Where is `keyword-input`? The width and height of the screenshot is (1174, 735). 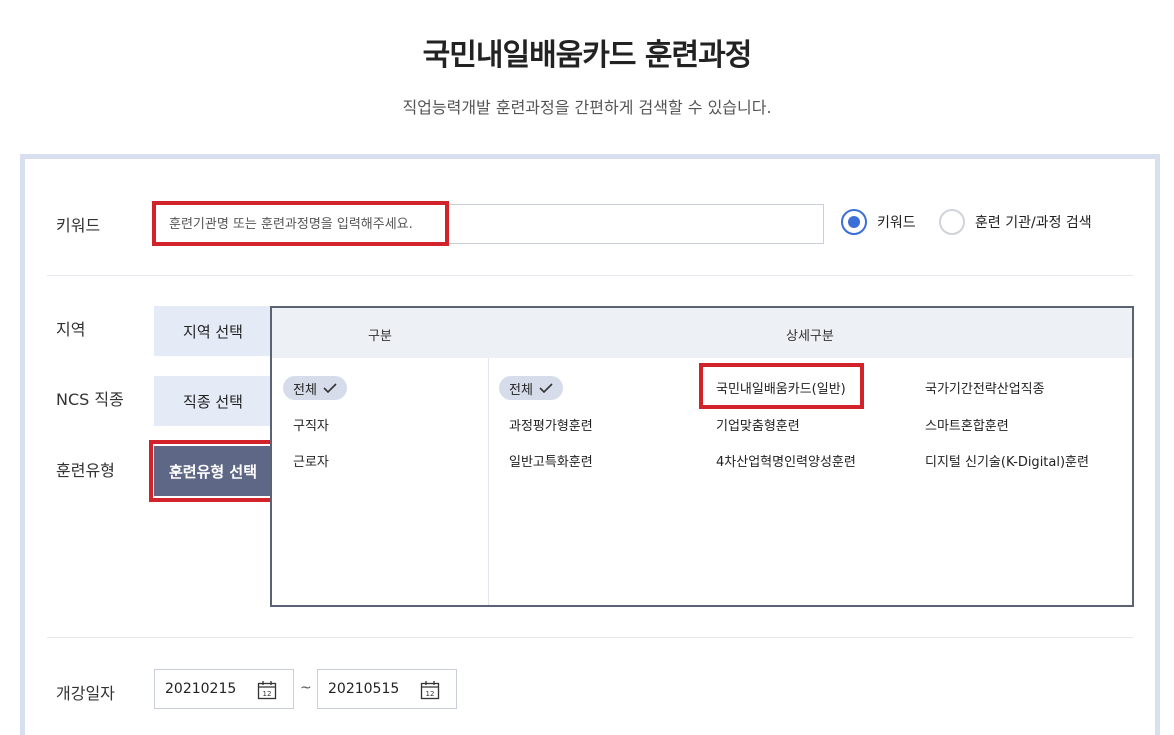 keyword-input is located at coordinates (489, 224).